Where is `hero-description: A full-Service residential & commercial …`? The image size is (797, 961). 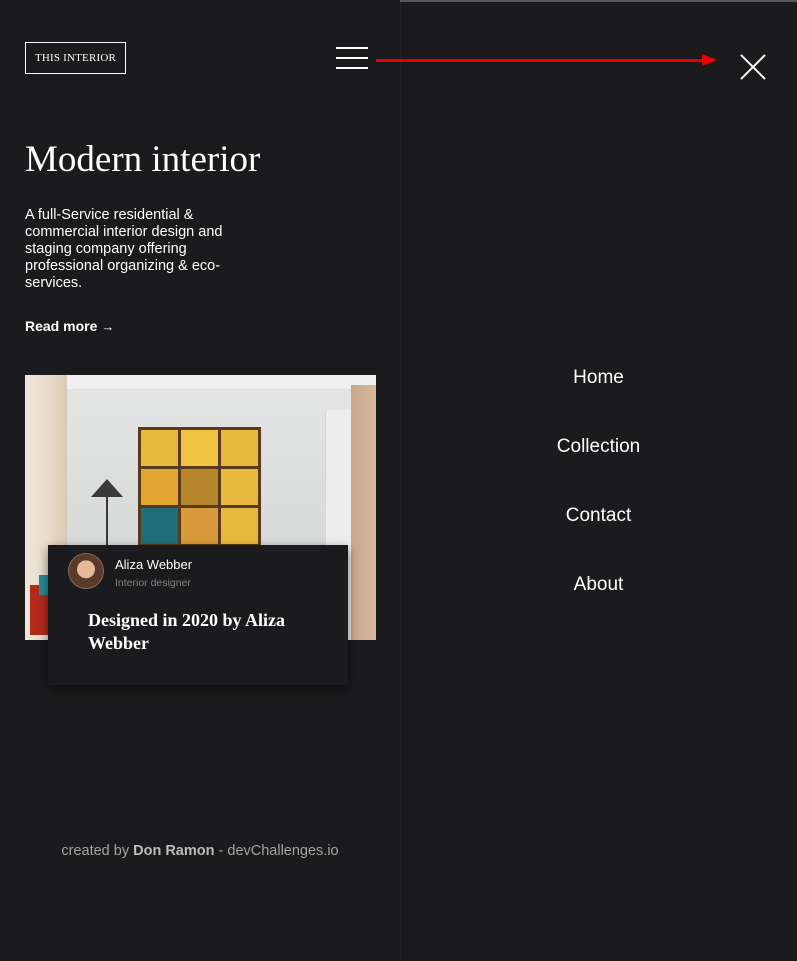 hero-description: A full-Service residential & commercial … is located at coordinates (124, 249).